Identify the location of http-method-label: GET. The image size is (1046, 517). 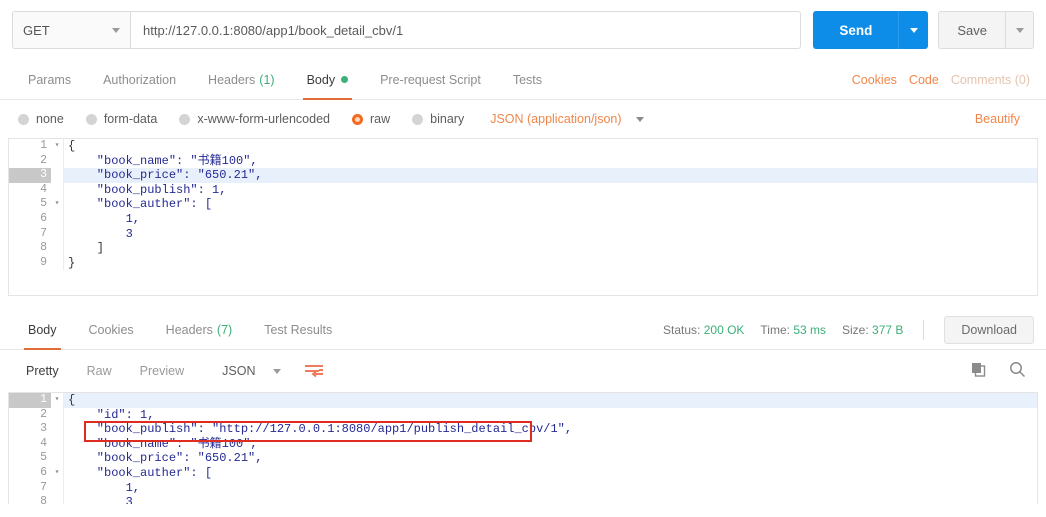
(36, 30).